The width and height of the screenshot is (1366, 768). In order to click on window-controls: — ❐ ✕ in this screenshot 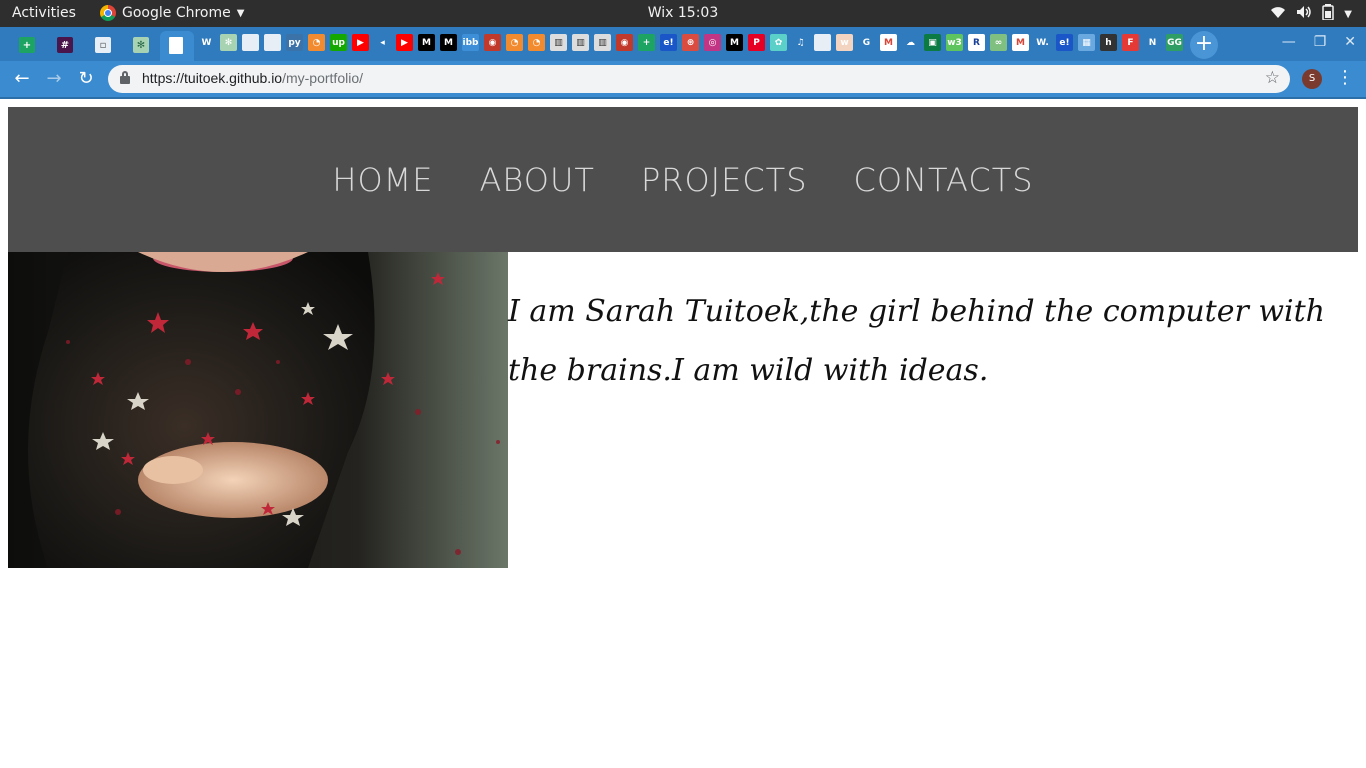, I will do `click(1319, 42)`.